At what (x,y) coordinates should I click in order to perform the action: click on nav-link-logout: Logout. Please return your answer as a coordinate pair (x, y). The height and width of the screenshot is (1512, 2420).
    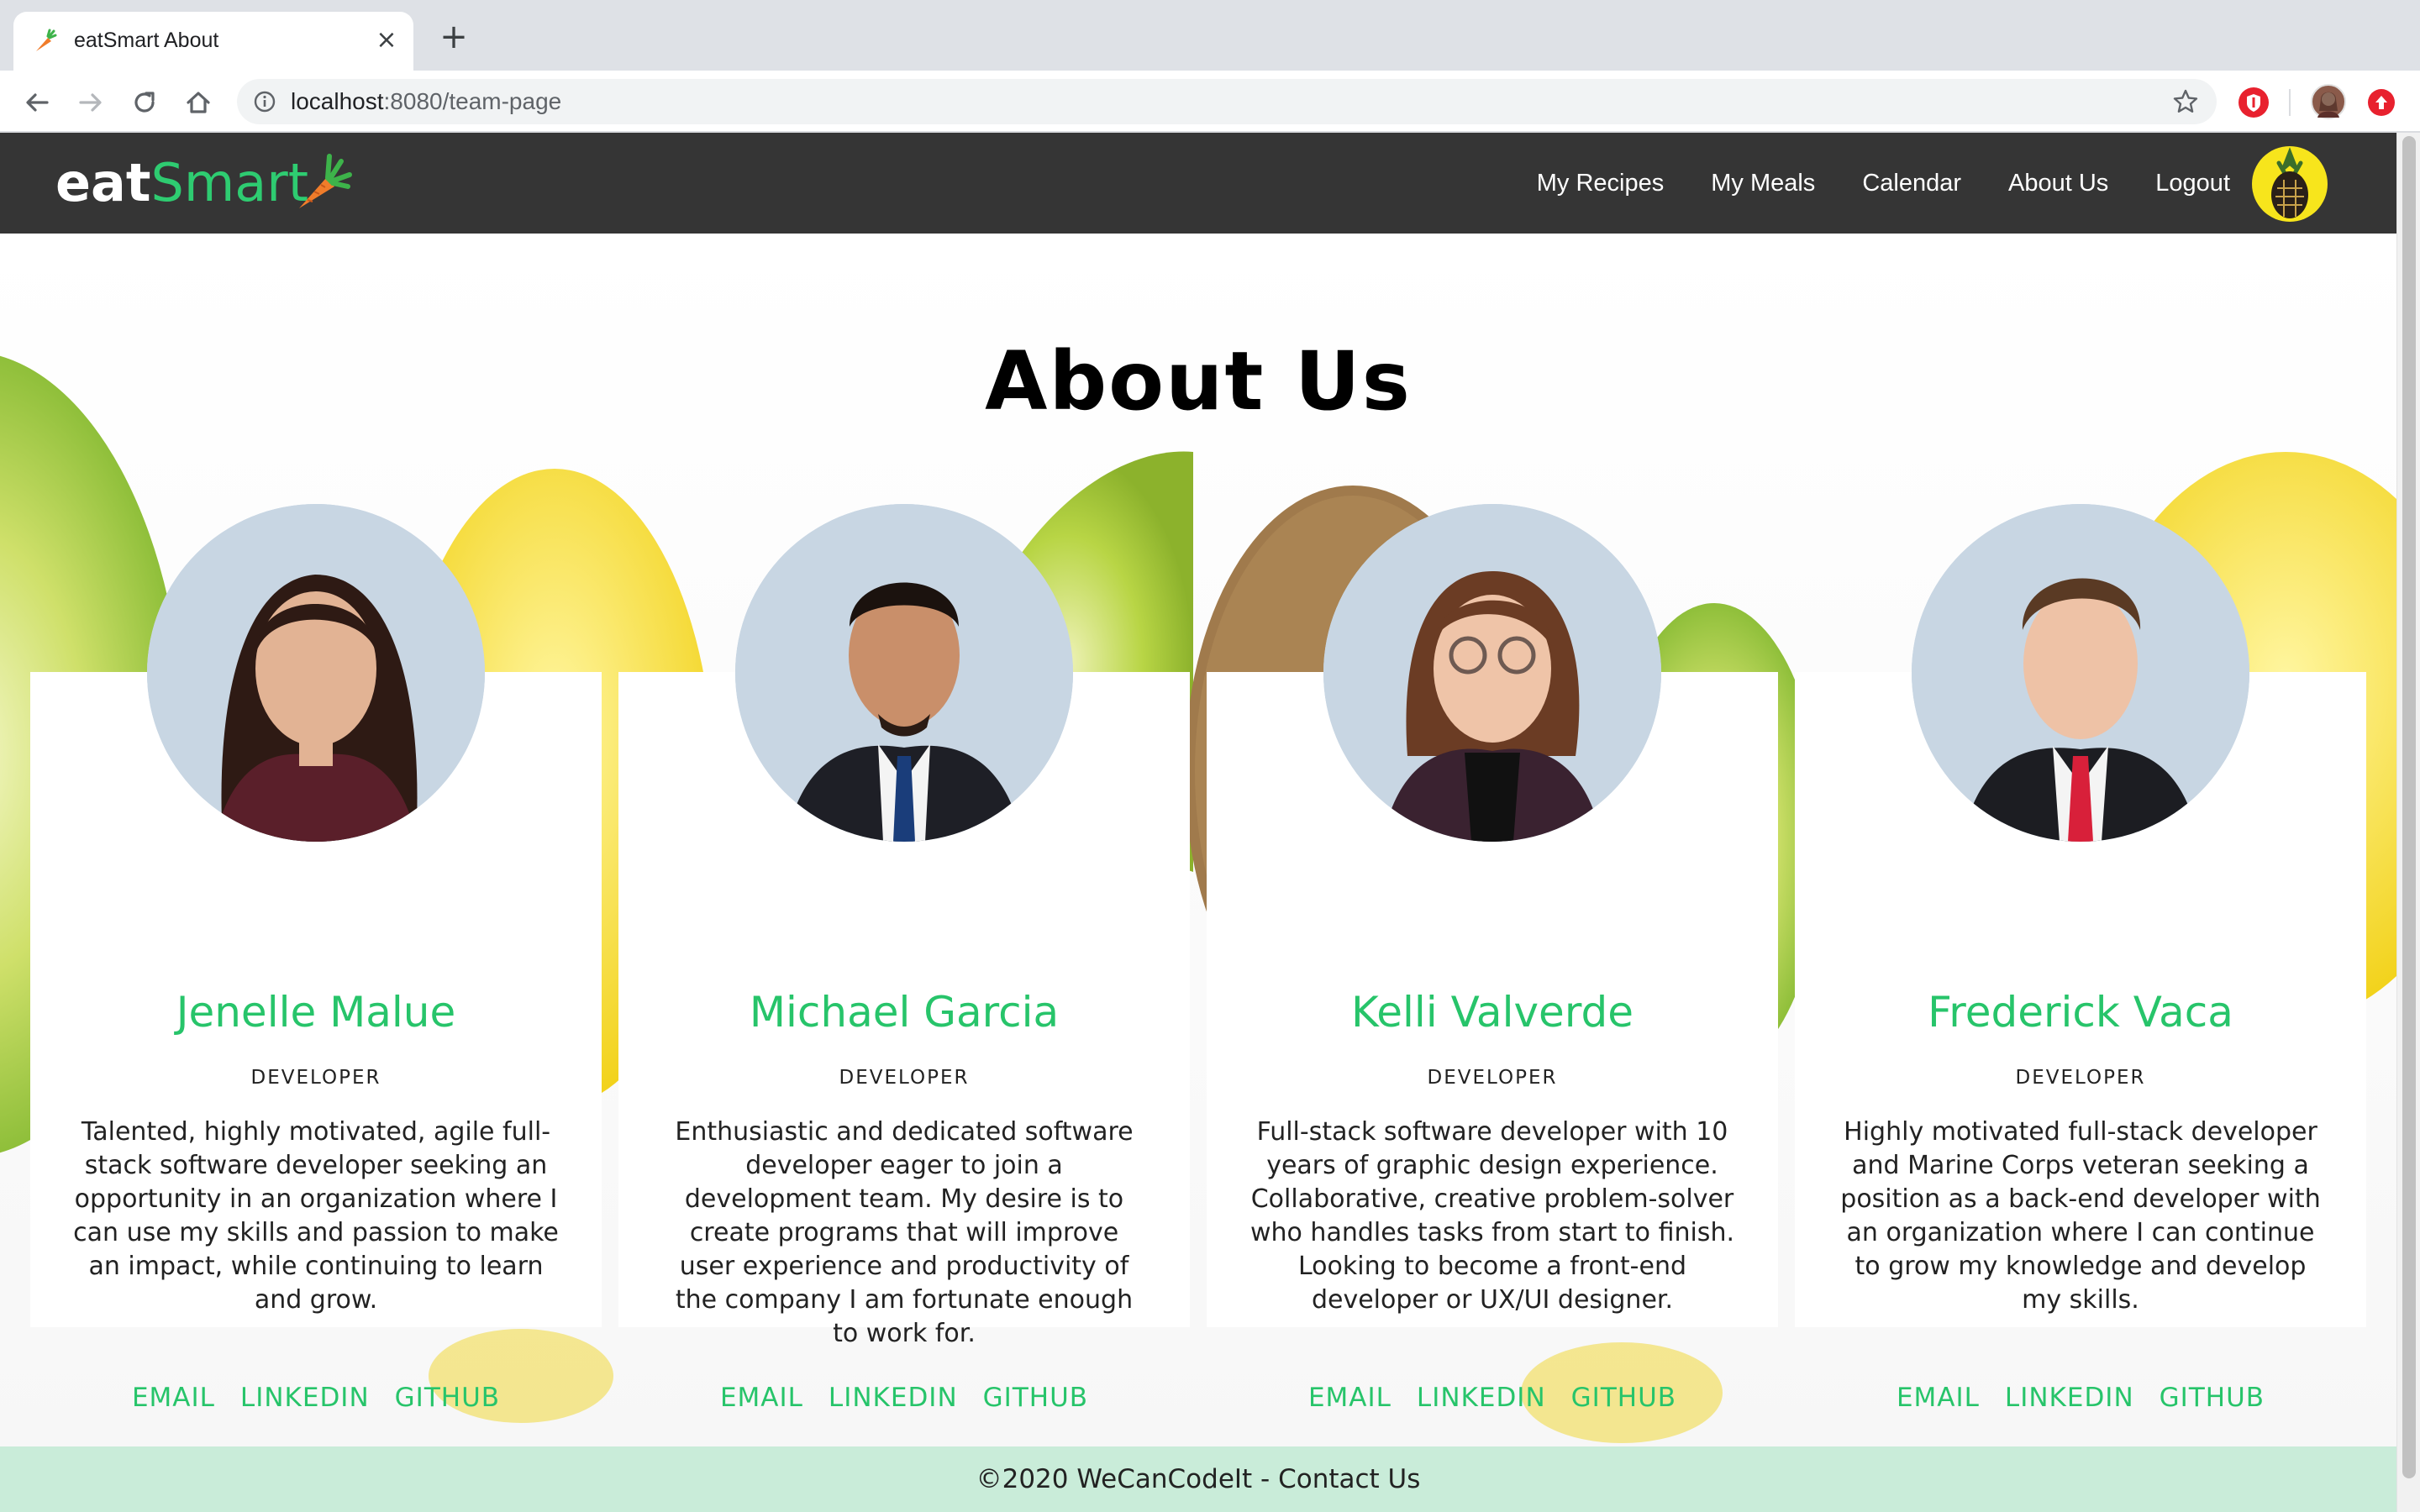
    Looking at the image, I should click on (2192, 183).